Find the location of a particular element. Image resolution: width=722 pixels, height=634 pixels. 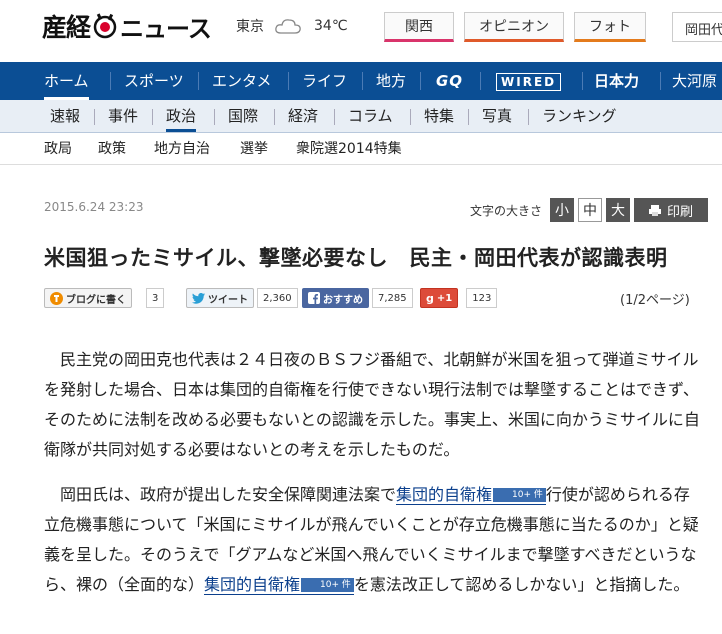

category-nav: 政局 政策 地方自治 選挙 衆院選2014特集 is located at coordinates (361, 149).